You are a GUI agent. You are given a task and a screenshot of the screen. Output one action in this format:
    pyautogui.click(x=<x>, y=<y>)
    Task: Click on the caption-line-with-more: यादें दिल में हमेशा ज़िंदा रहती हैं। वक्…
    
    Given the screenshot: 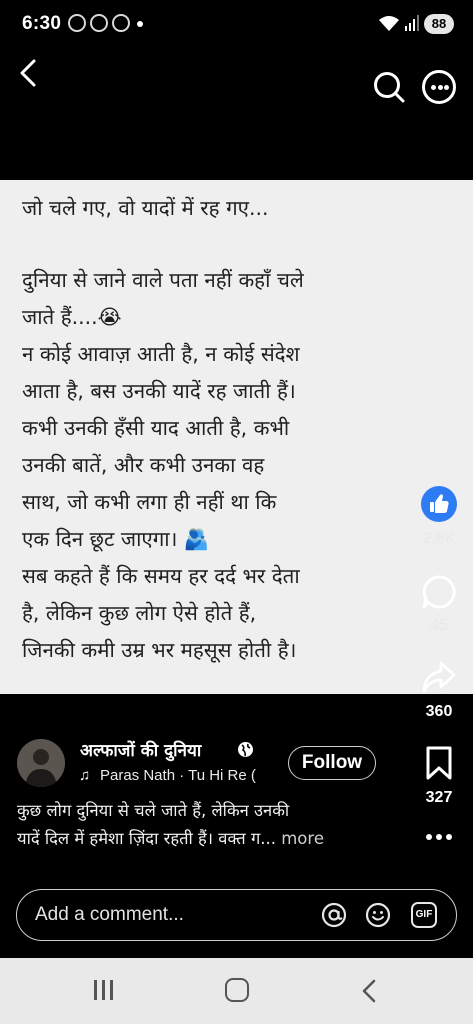 What is the action you would take?
    pyautogui.click(x=204, y=839)
    